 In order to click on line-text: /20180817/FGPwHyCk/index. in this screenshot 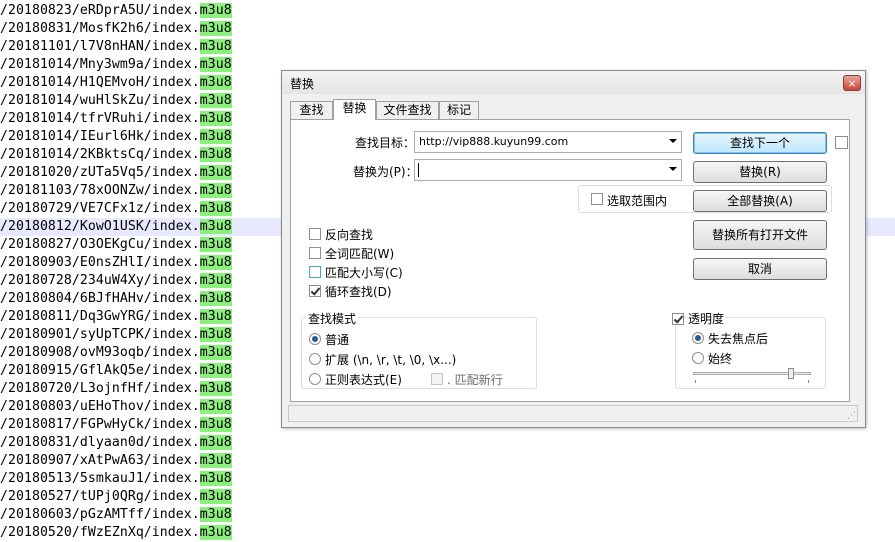, I will do `click(100, 424)`.